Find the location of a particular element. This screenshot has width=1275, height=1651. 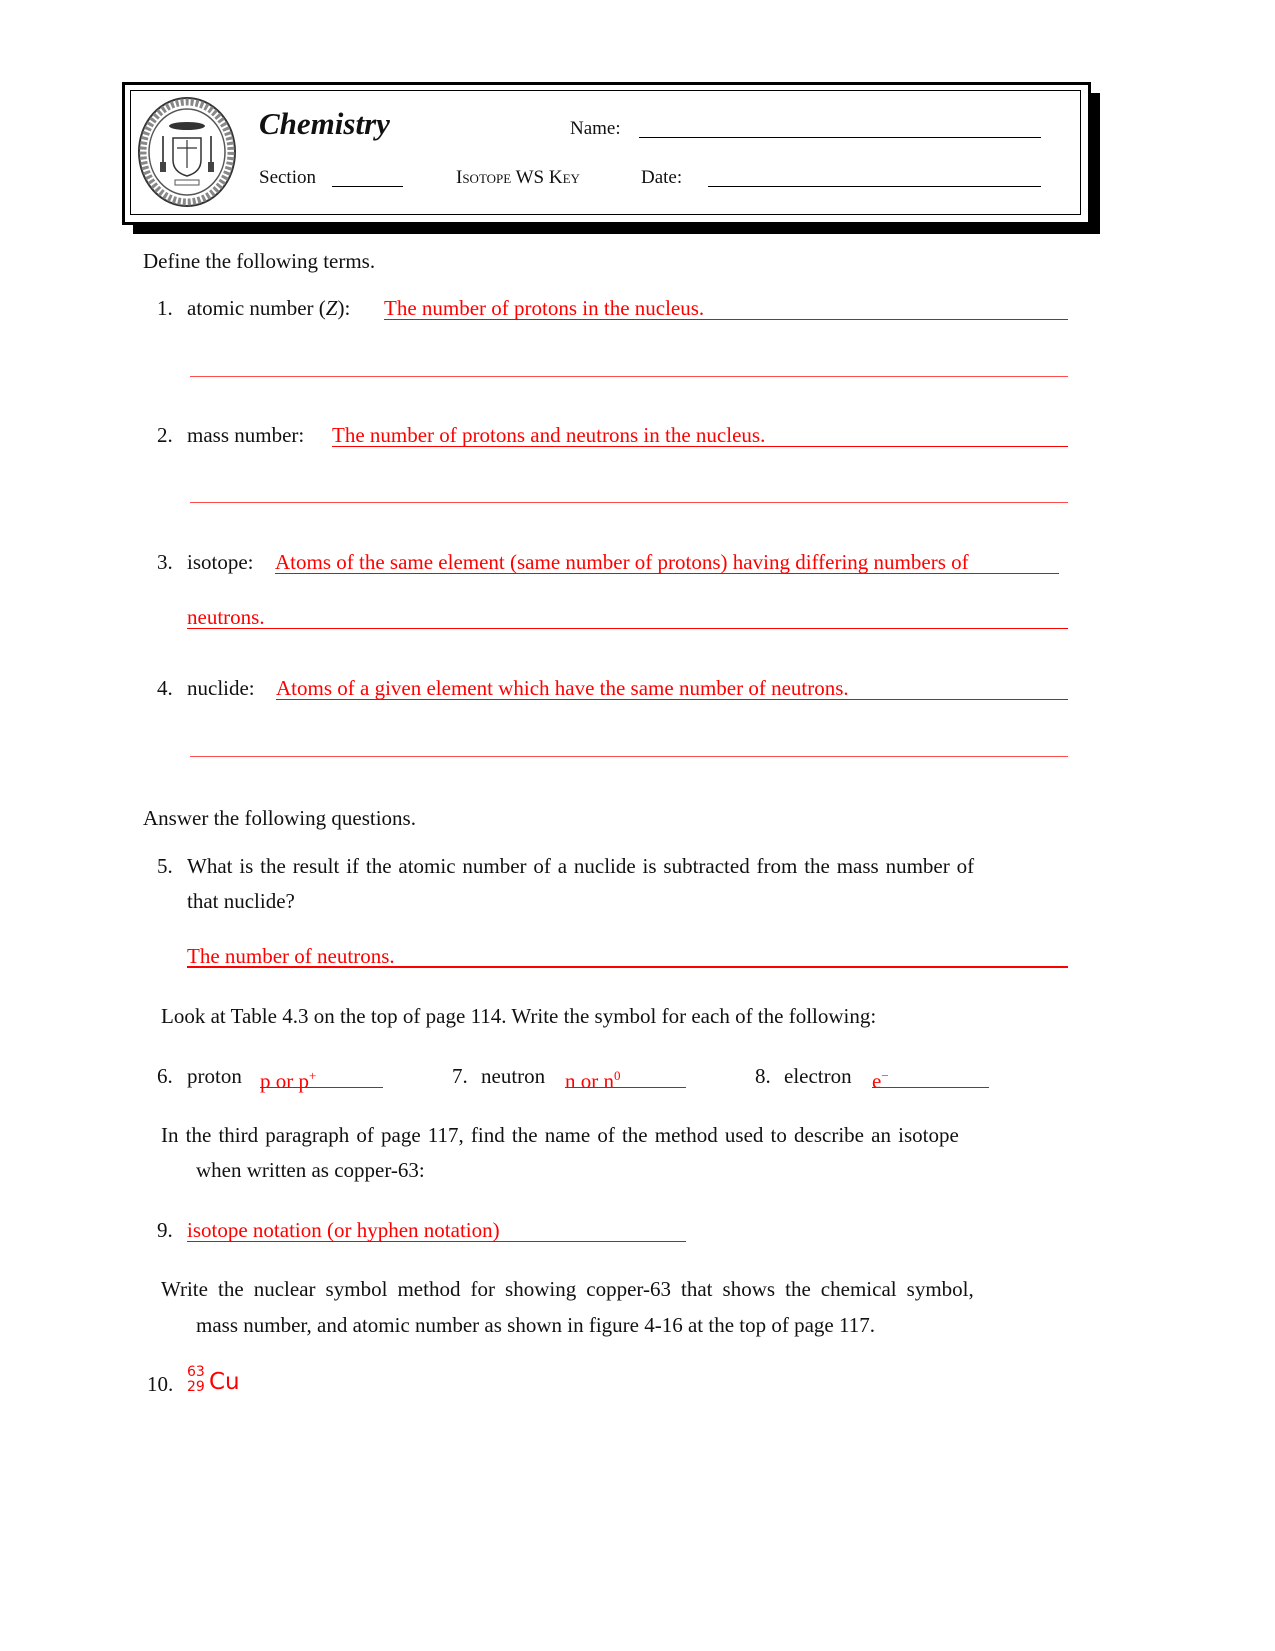

section-field is located at coordinates (367, 186).